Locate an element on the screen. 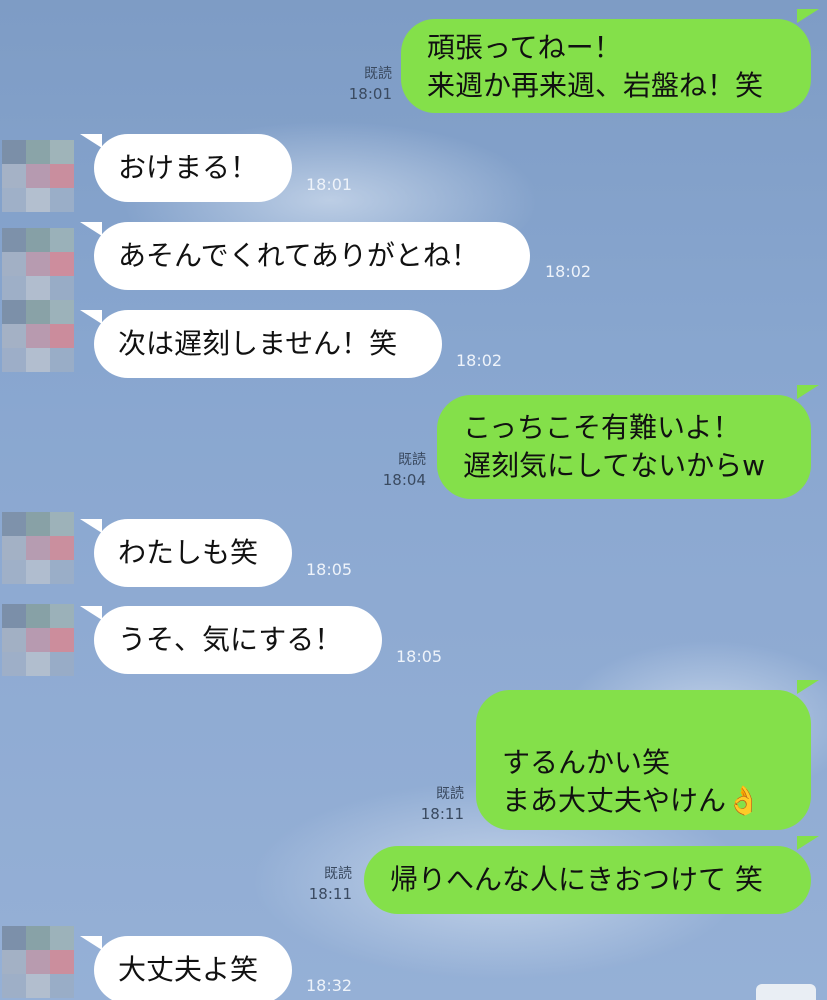 Image resolution: width=827 pixels, height=1000 pixels. message-bubble: 次は遅刻しません！笑 is located at coordinates (268, 344).